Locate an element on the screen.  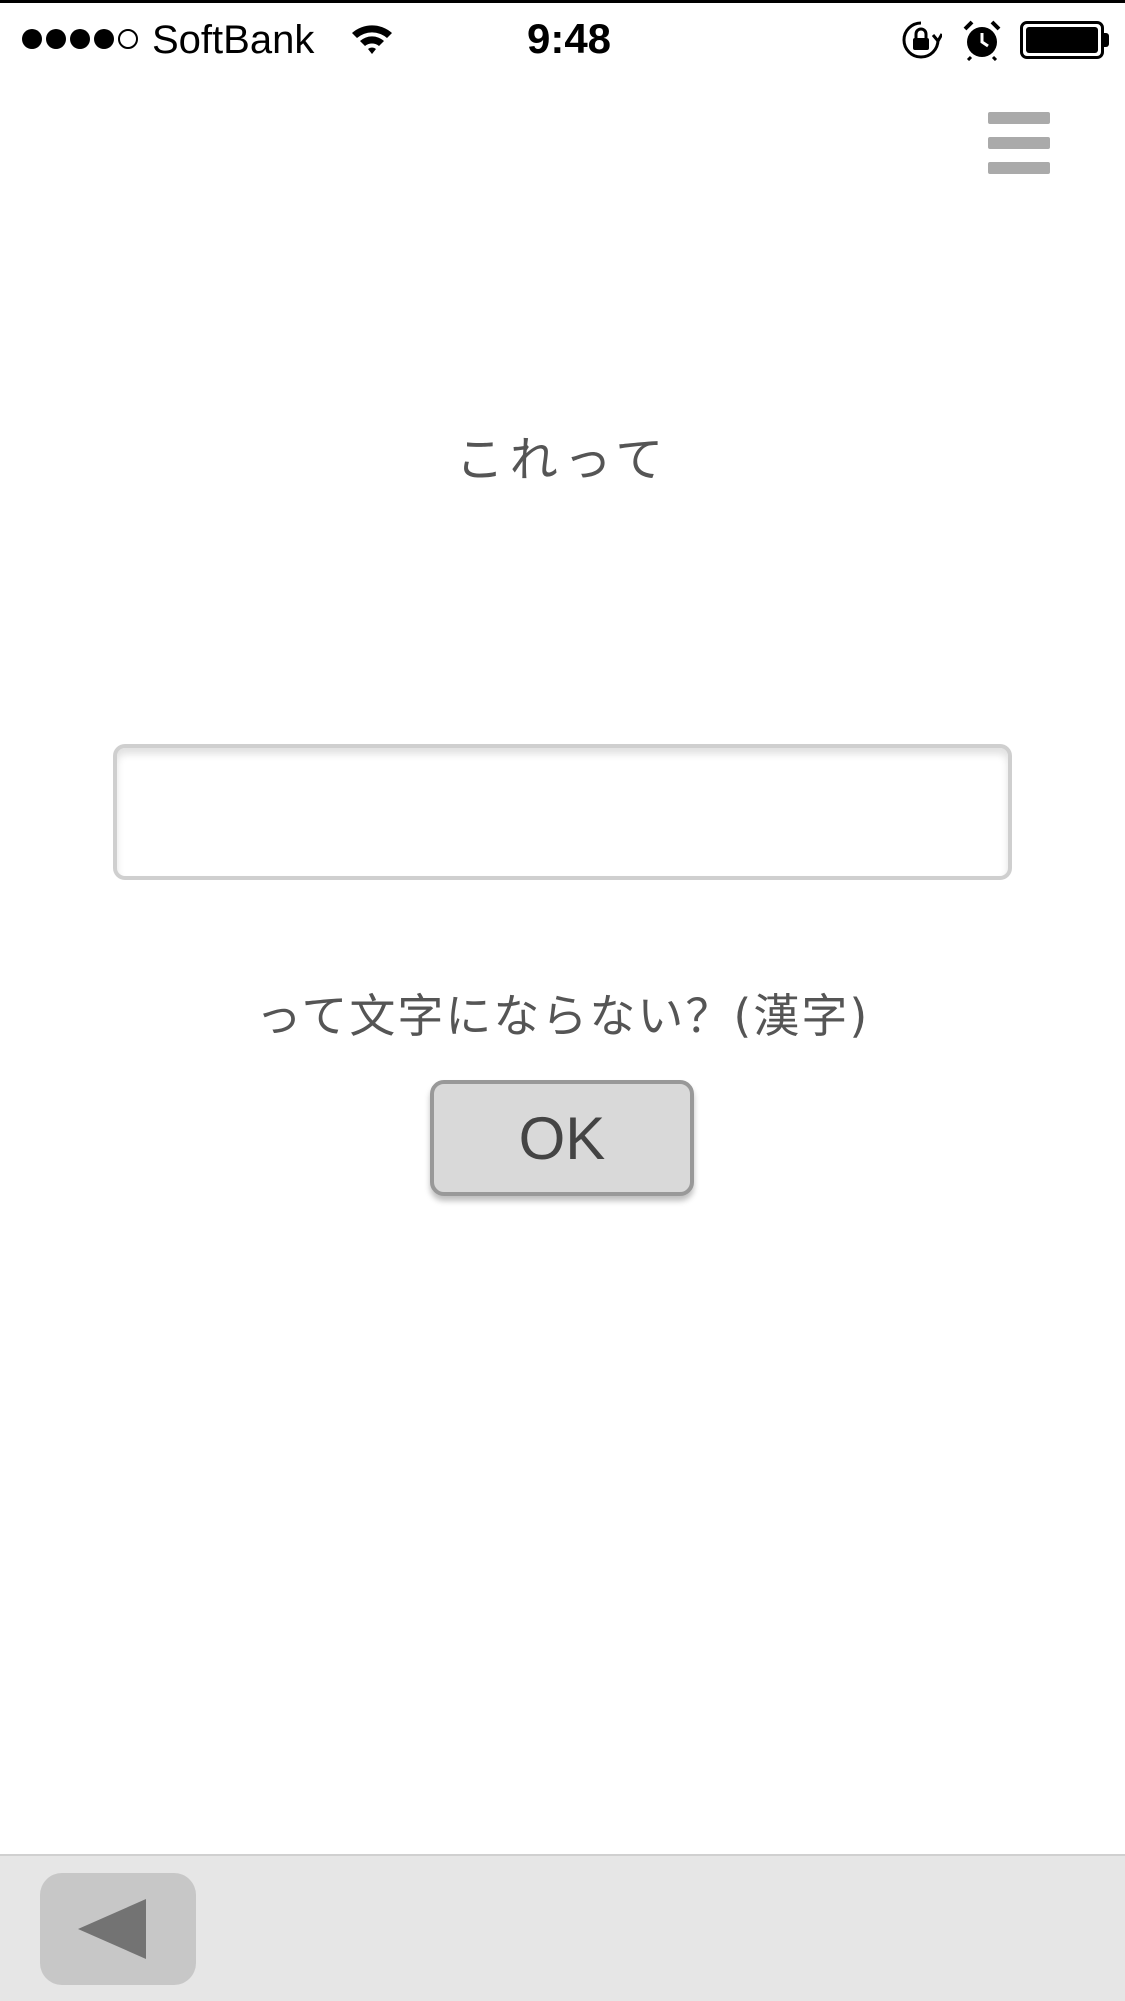
ok-button: OK is located at coordinates (562, 1138).